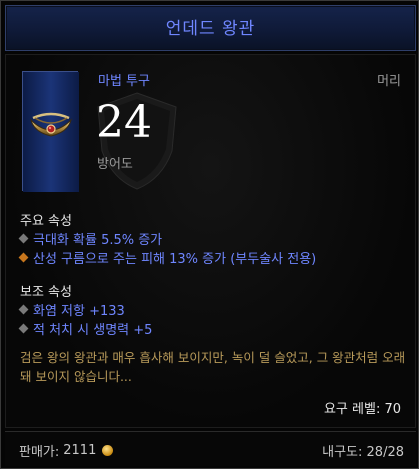 The height and width of the screenshot is (469, 419). I want to click on affix-text: 극대화 확률 5.5% 증가, so click(98, 240).